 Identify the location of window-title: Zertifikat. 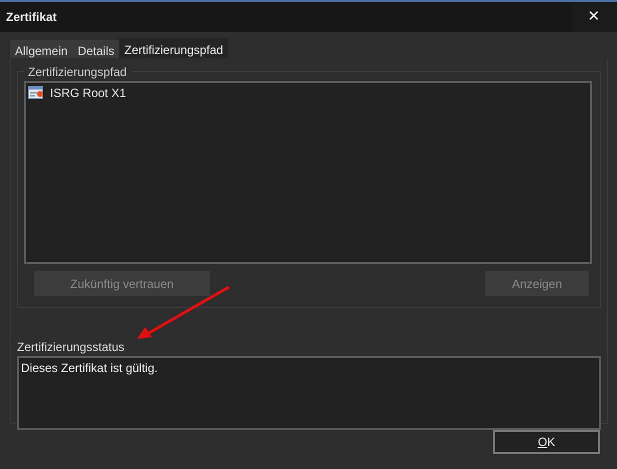
(31, 17).